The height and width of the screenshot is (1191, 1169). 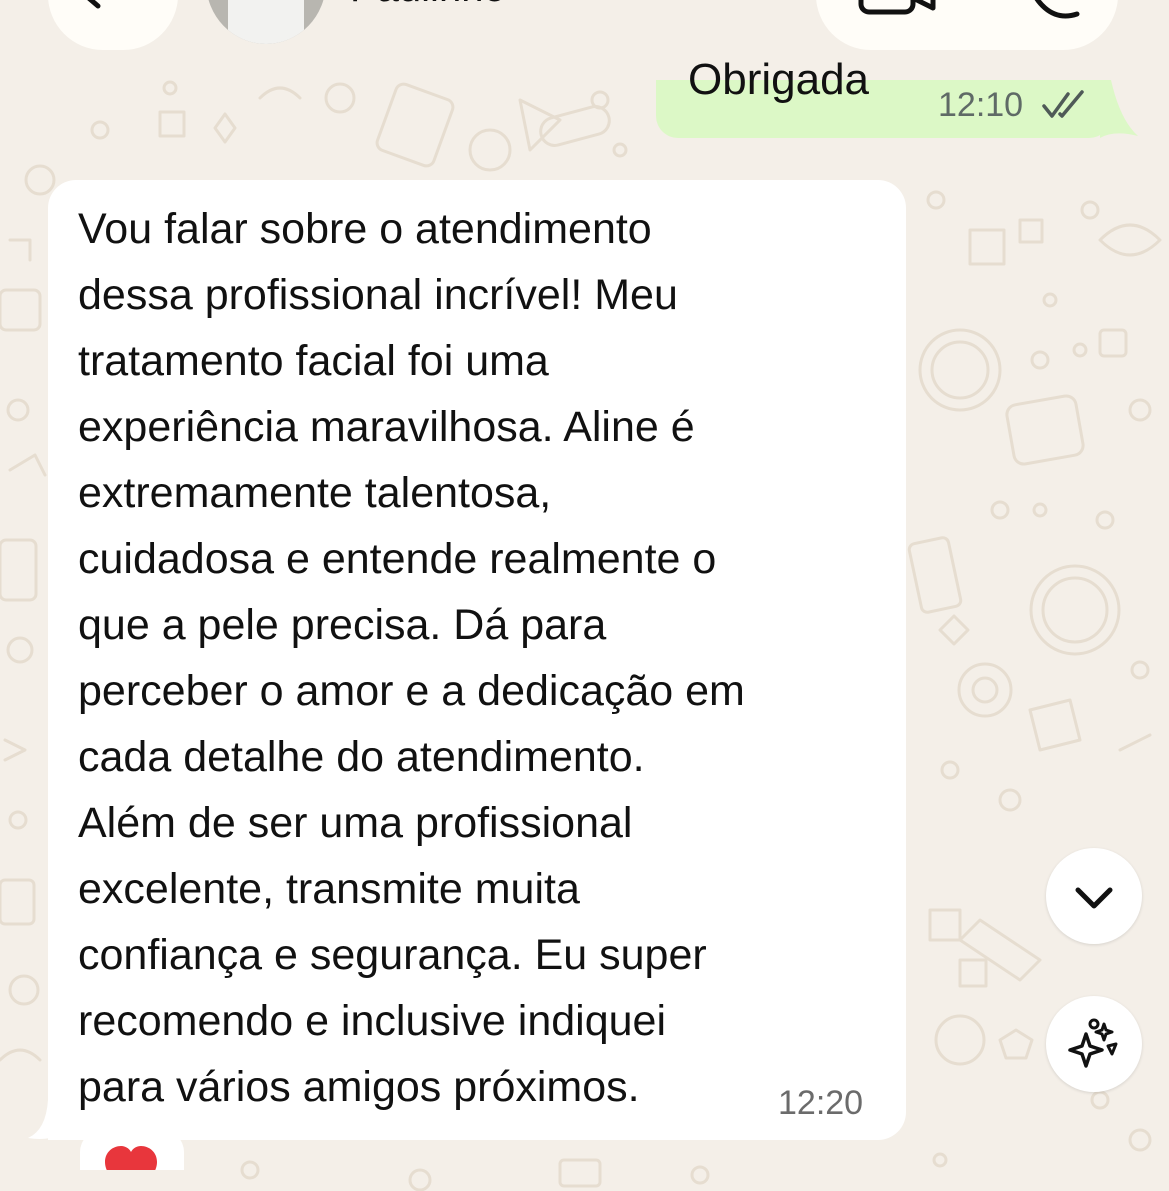 What do you see at coordinates (372, 1021) in the screenshot?
I see `message-line: recomendo e inclusive indiquei` at bounding box center [372, 1021].